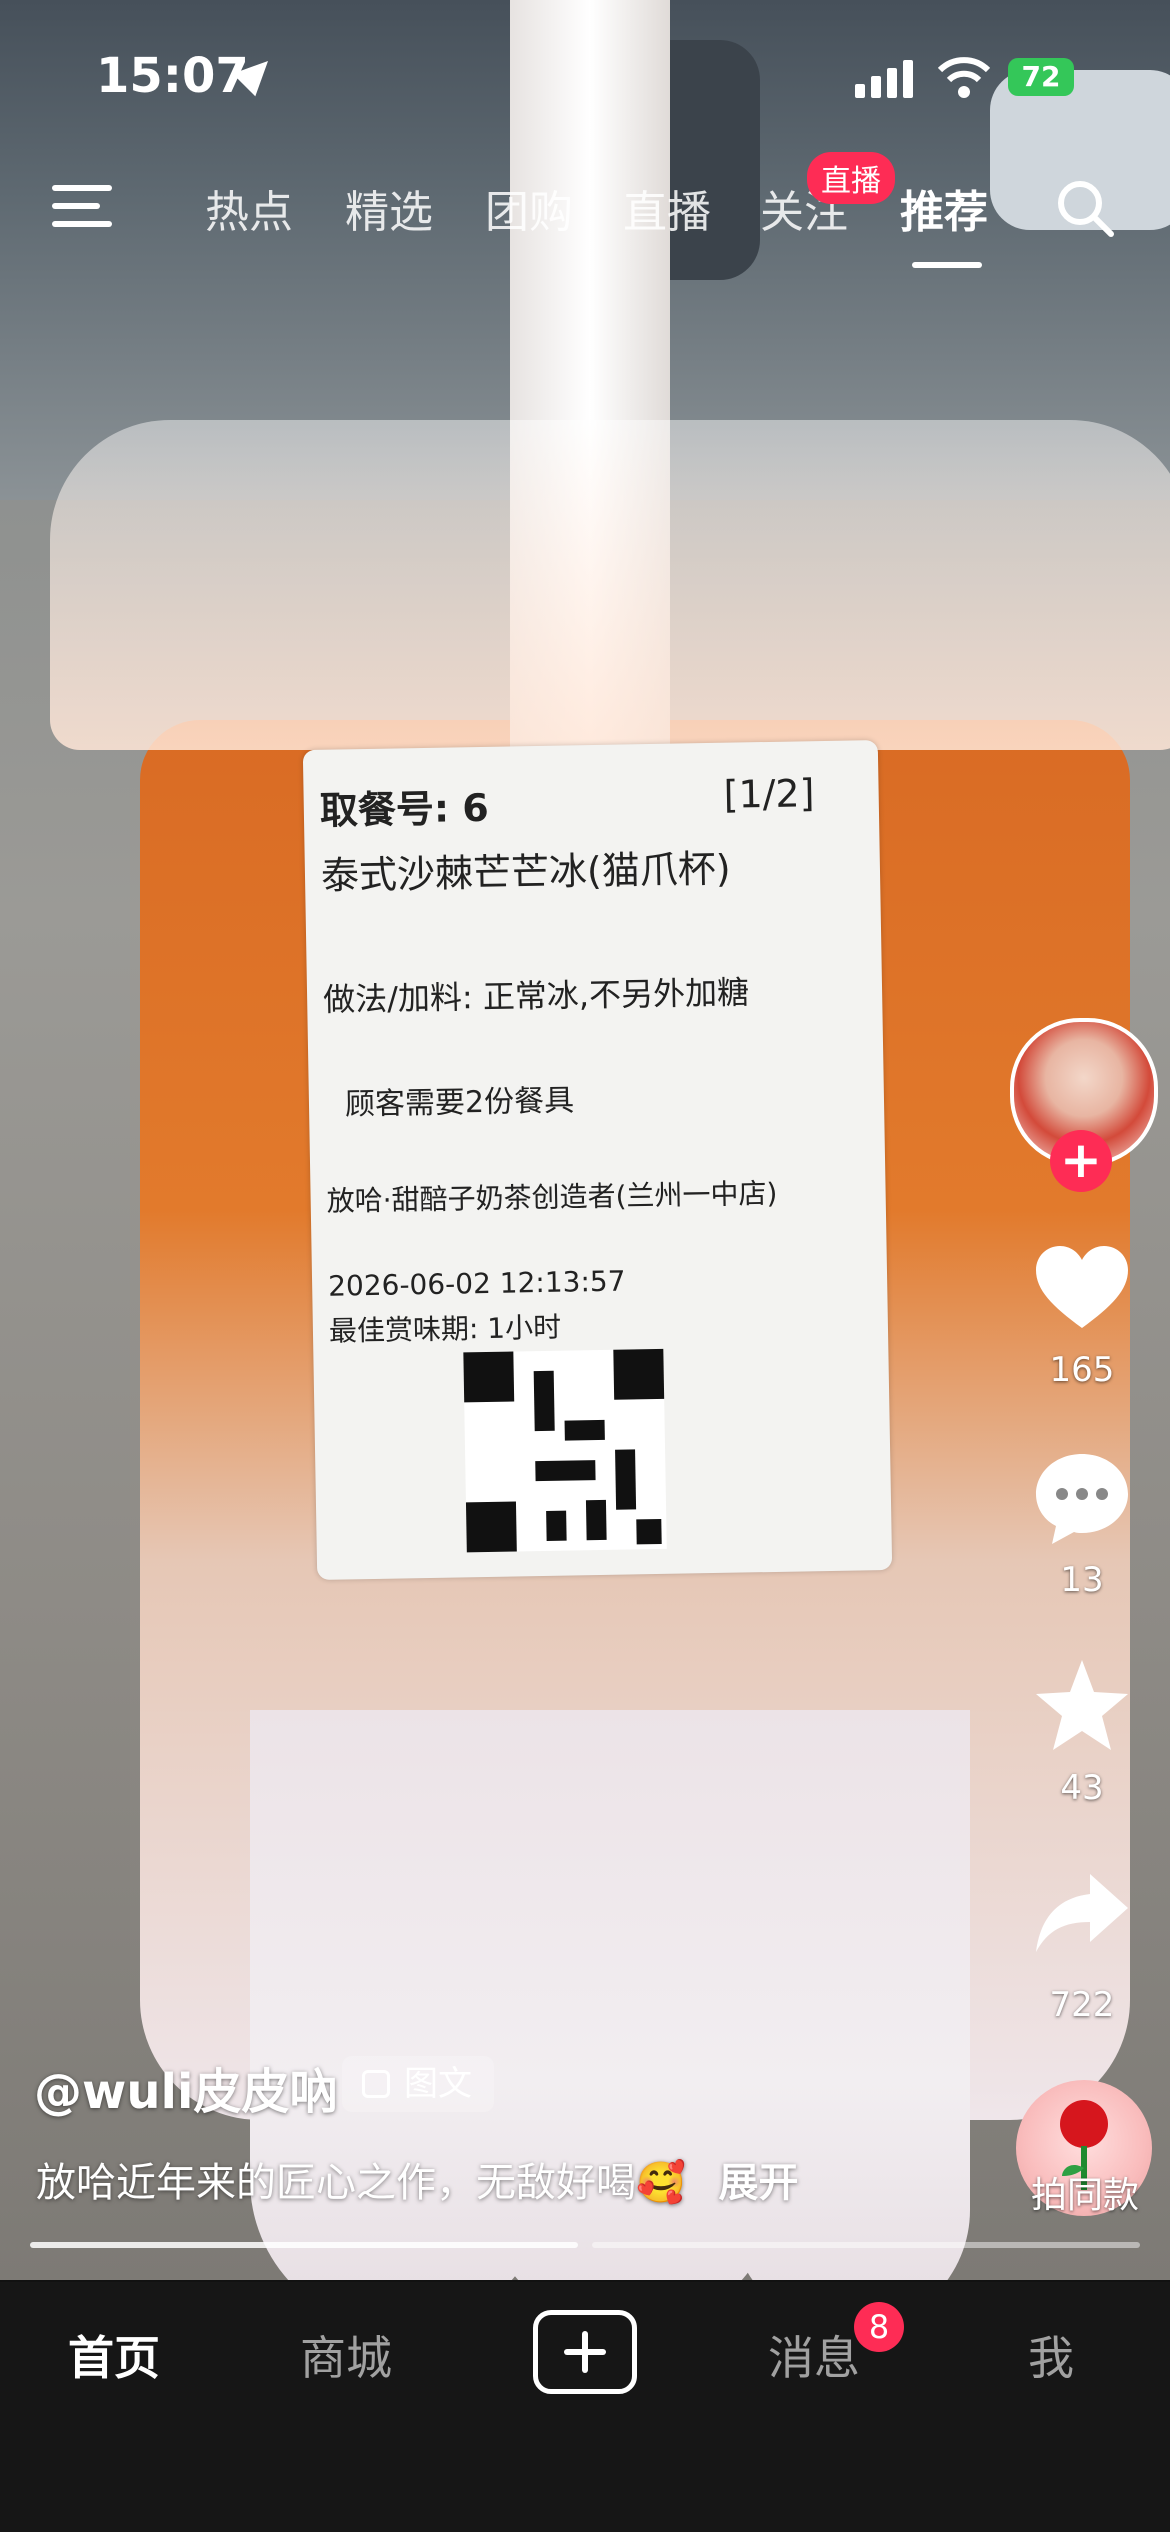 The width and height of the screenshot is (1170, 2532). I want to click on caption-text: 放哈近年来的匠心之作，无敌好喝🥰, so click(361, 2183).